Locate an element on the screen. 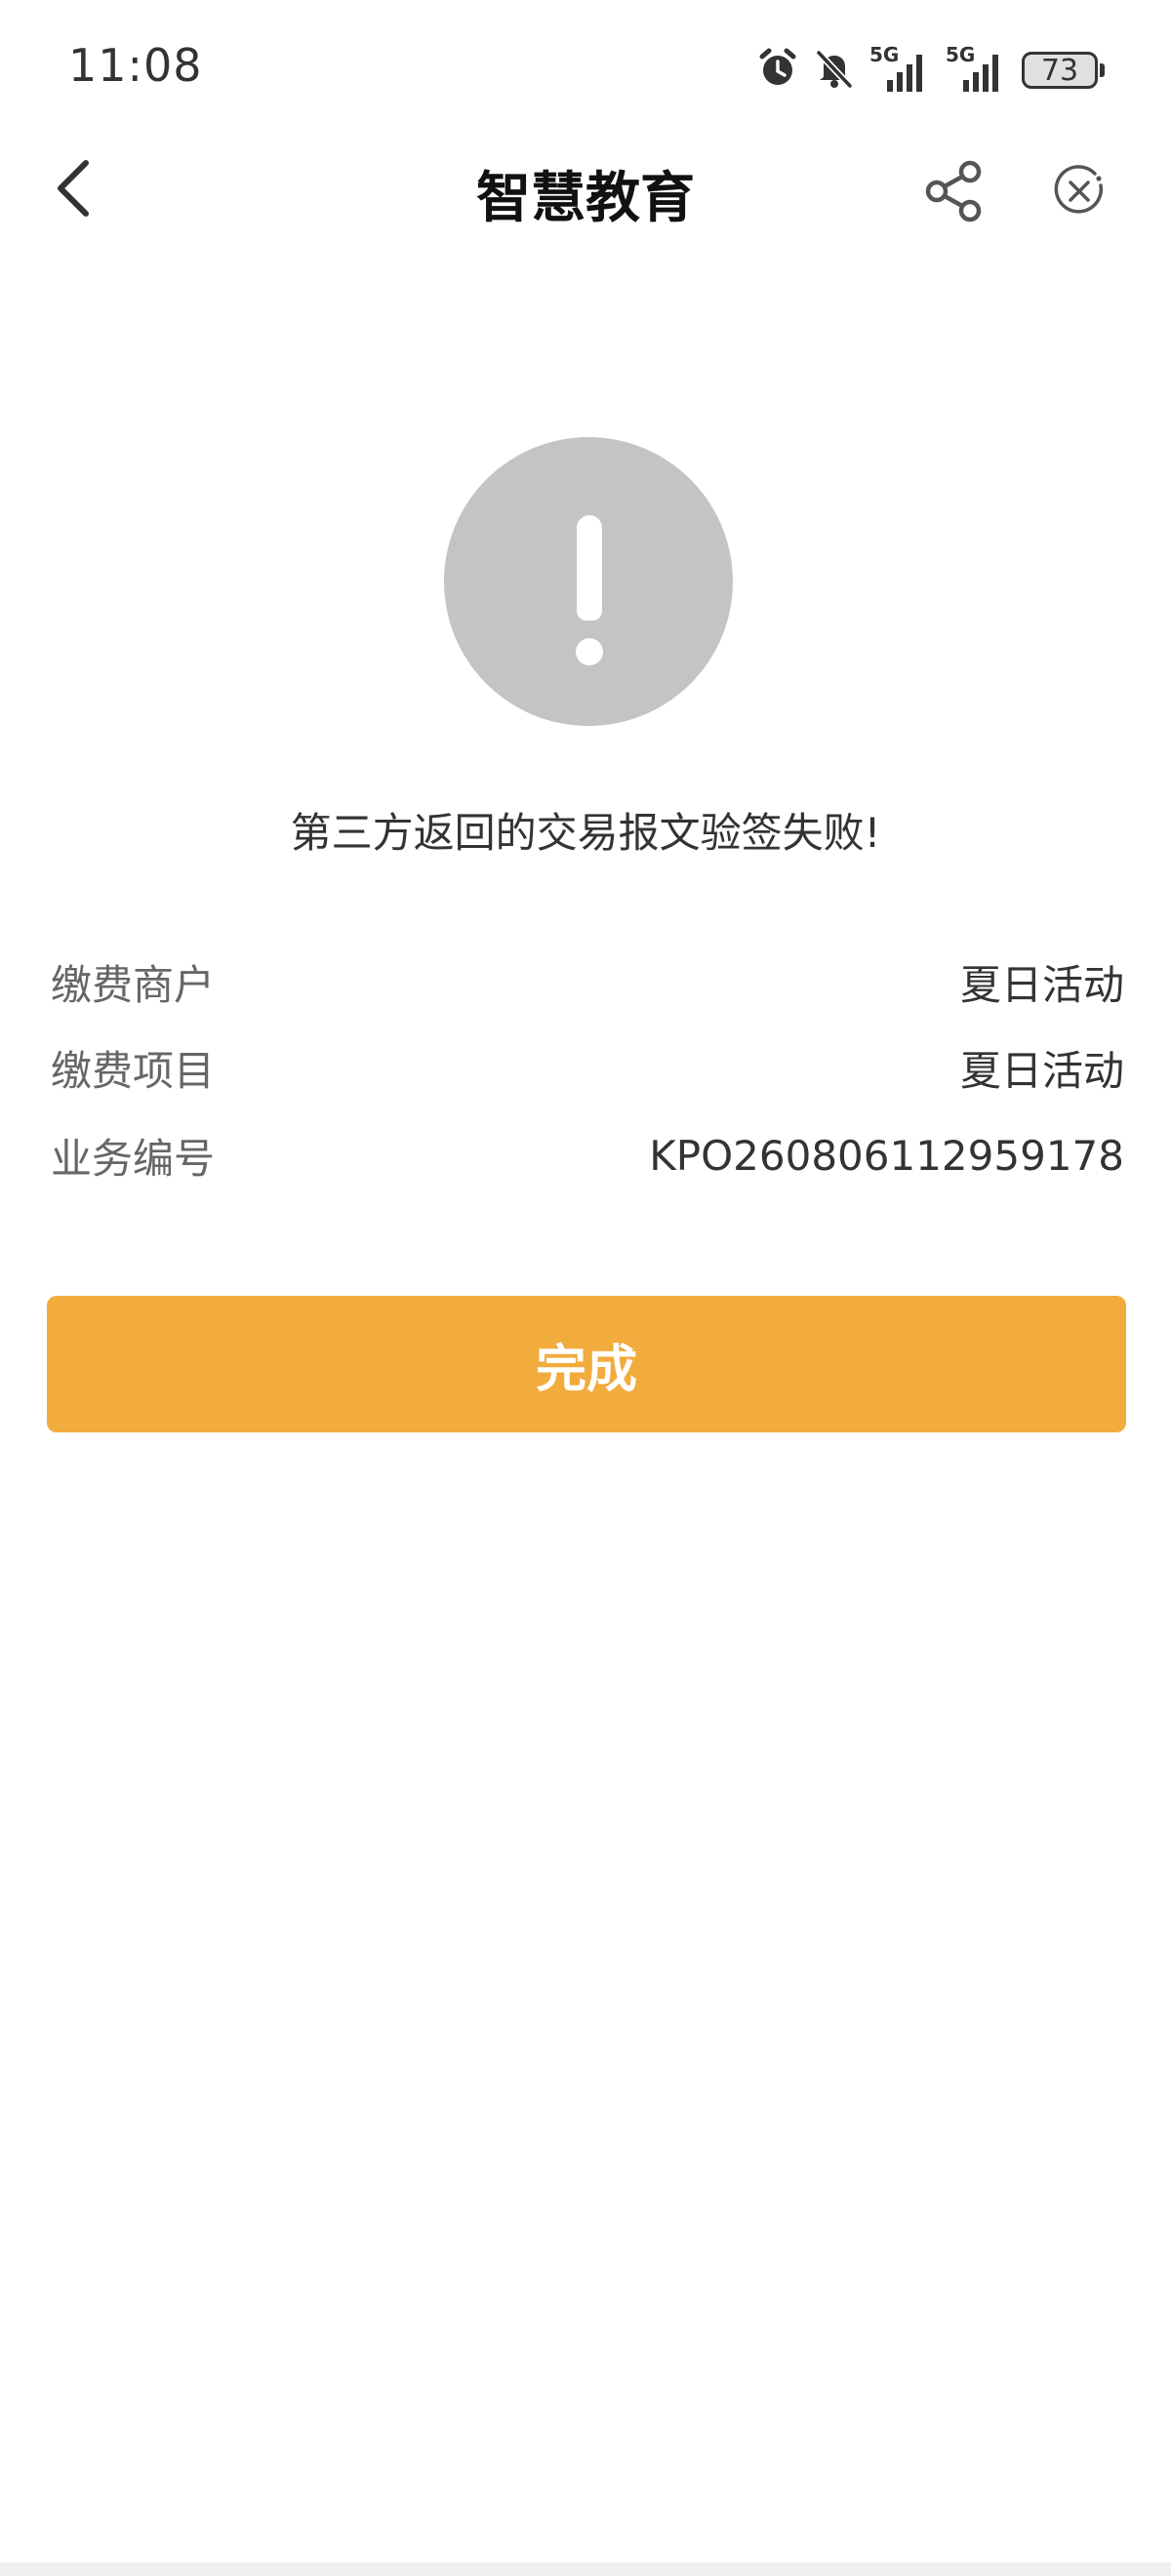 Image resolution: width=1171 pixels, height=2576 pixels. close-circle-icon is located at coordinates (1079, 193).